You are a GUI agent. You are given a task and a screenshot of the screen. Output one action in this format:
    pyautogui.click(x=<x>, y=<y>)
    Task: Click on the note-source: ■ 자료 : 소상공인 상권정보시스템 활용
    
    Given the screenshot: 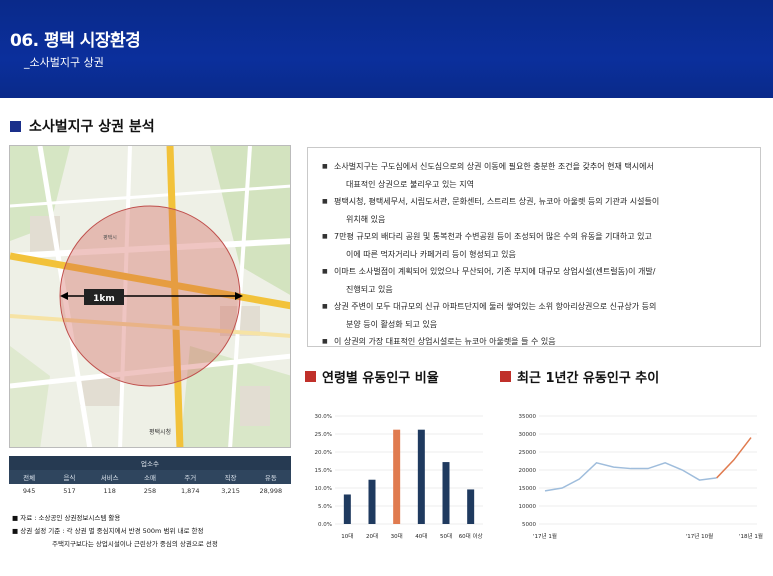 What is the action you would take?
    pyautogui.click(x=66, y=518)
    